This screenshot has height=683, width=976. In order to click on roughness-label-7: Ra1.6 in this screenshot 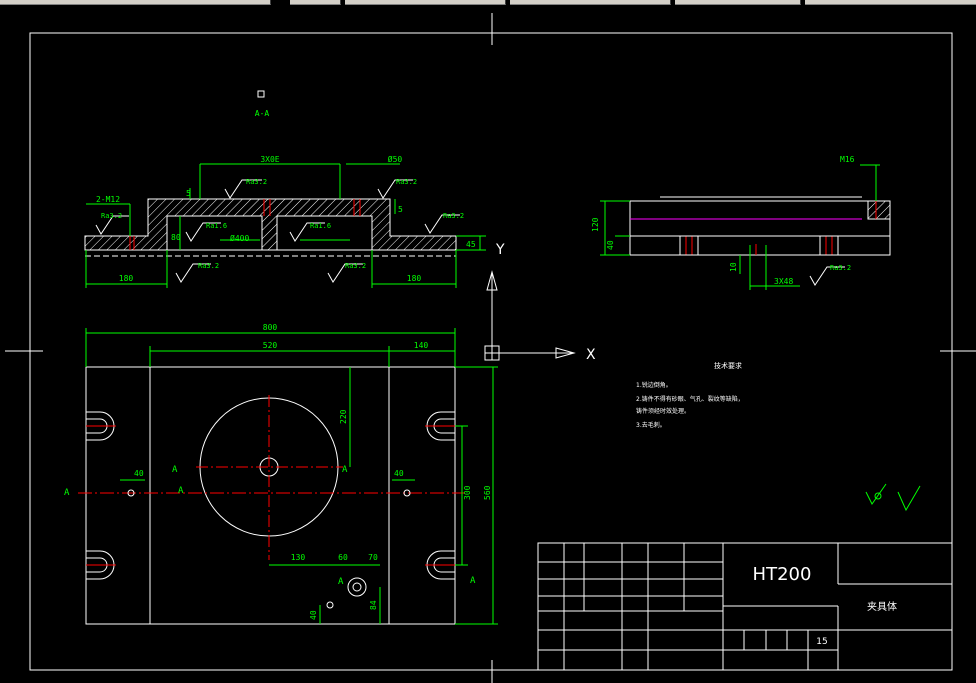, I will do `click(216, 226)`.